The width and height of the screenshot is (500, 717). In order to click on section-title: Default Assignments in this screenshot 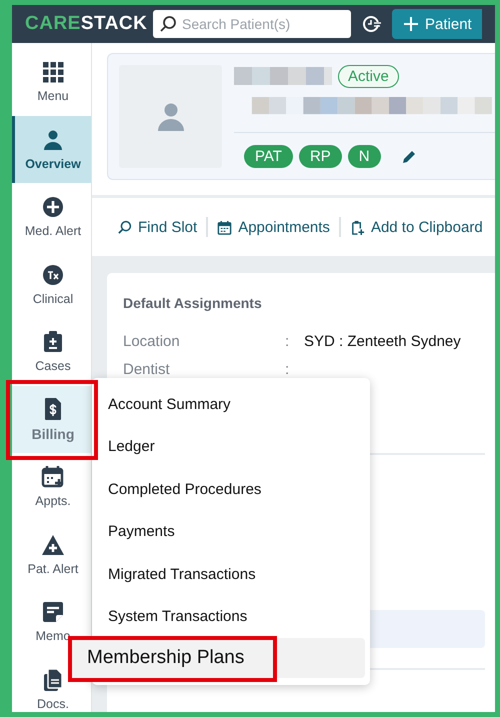, I will do `click(193, 303)`.